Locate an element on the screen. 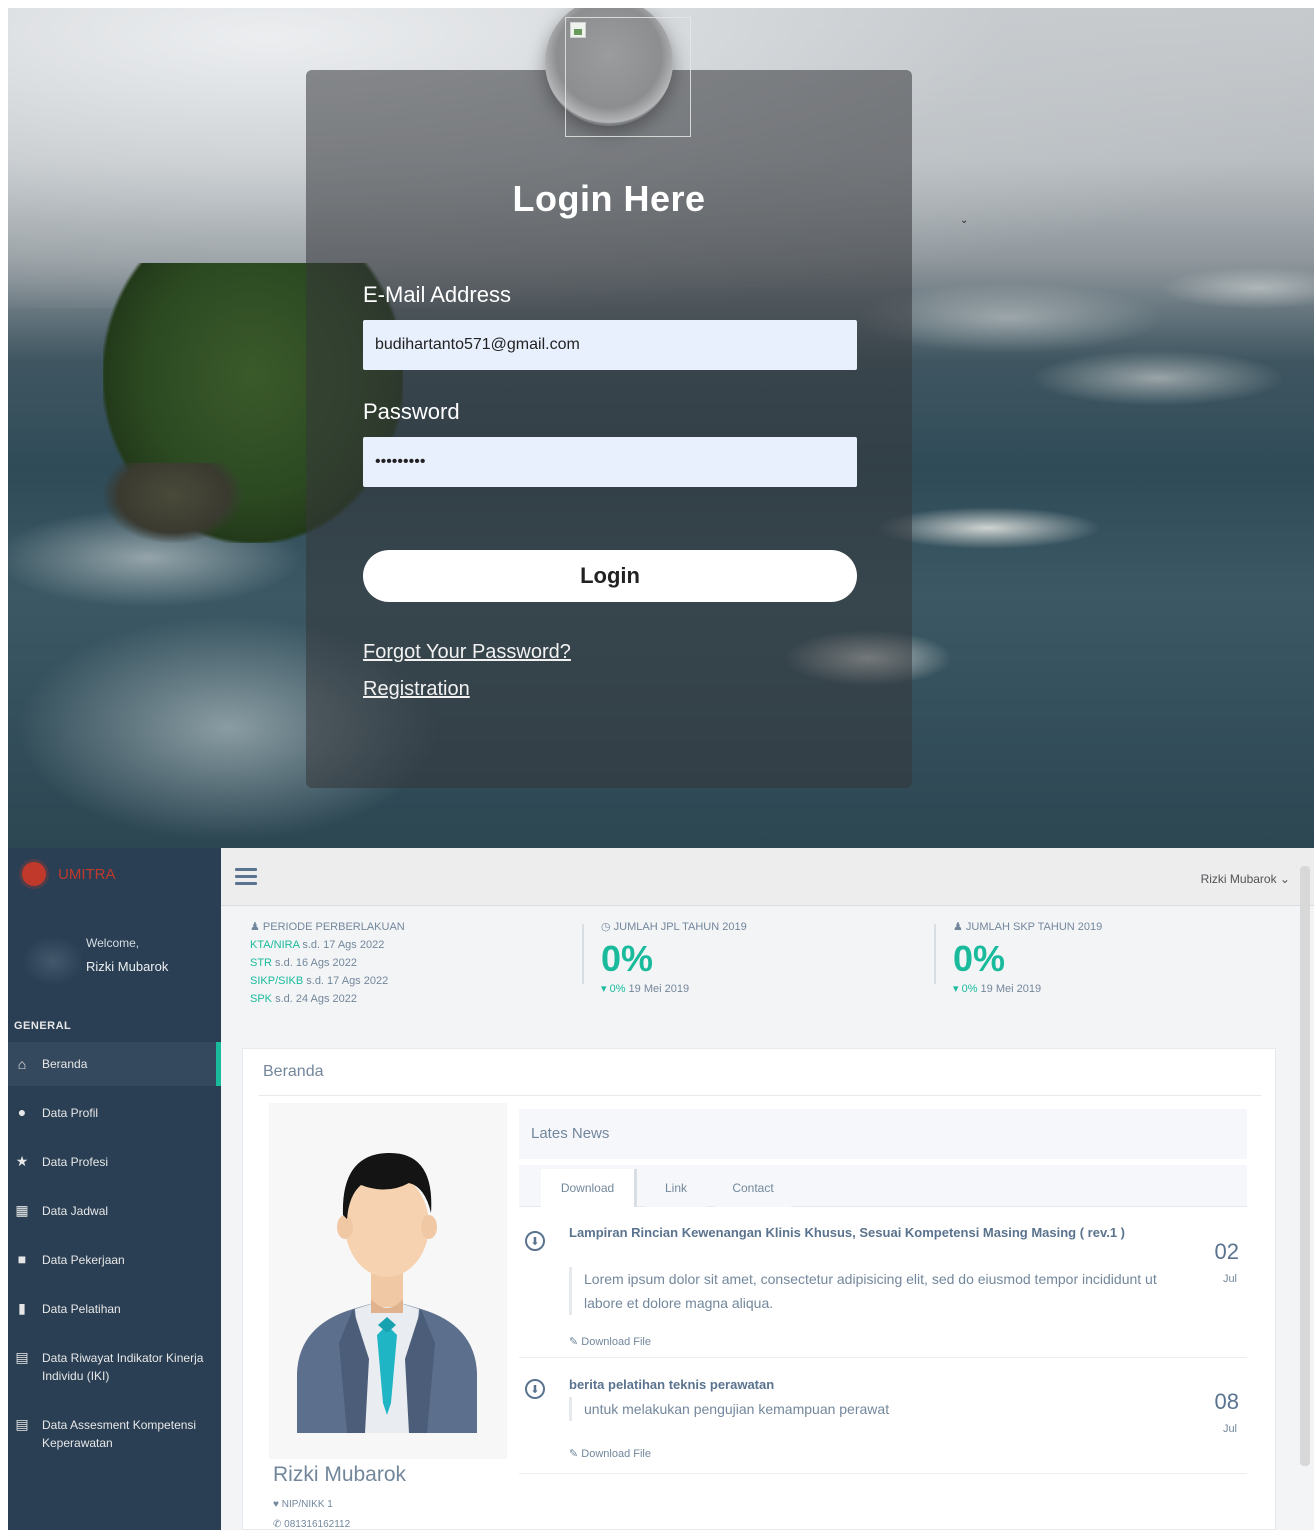 The image size is (1314, 1530). forgot-password-link: Forgot Your Password? is located at coordinates (467, 652).